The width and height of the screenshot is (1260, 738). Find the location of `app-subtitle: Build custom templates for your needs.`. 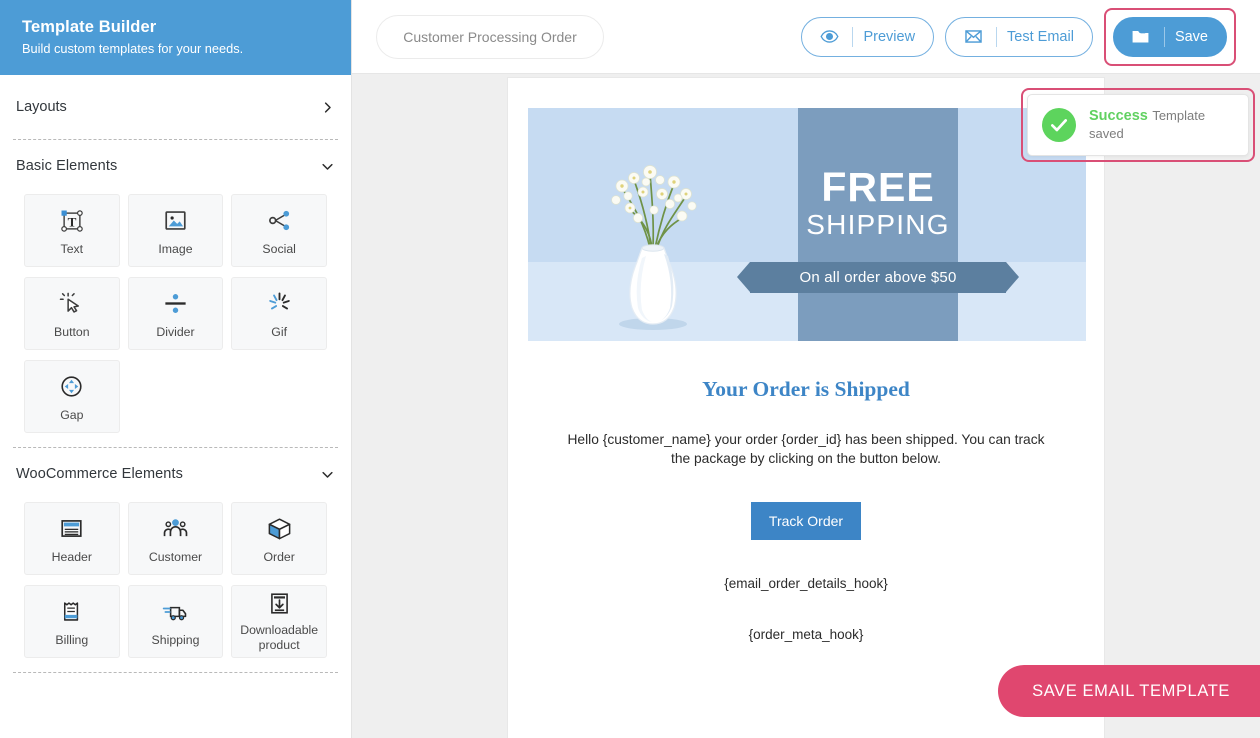

app-subtitle: Build custom templates for your needs. is located at coordinates (133, 48).